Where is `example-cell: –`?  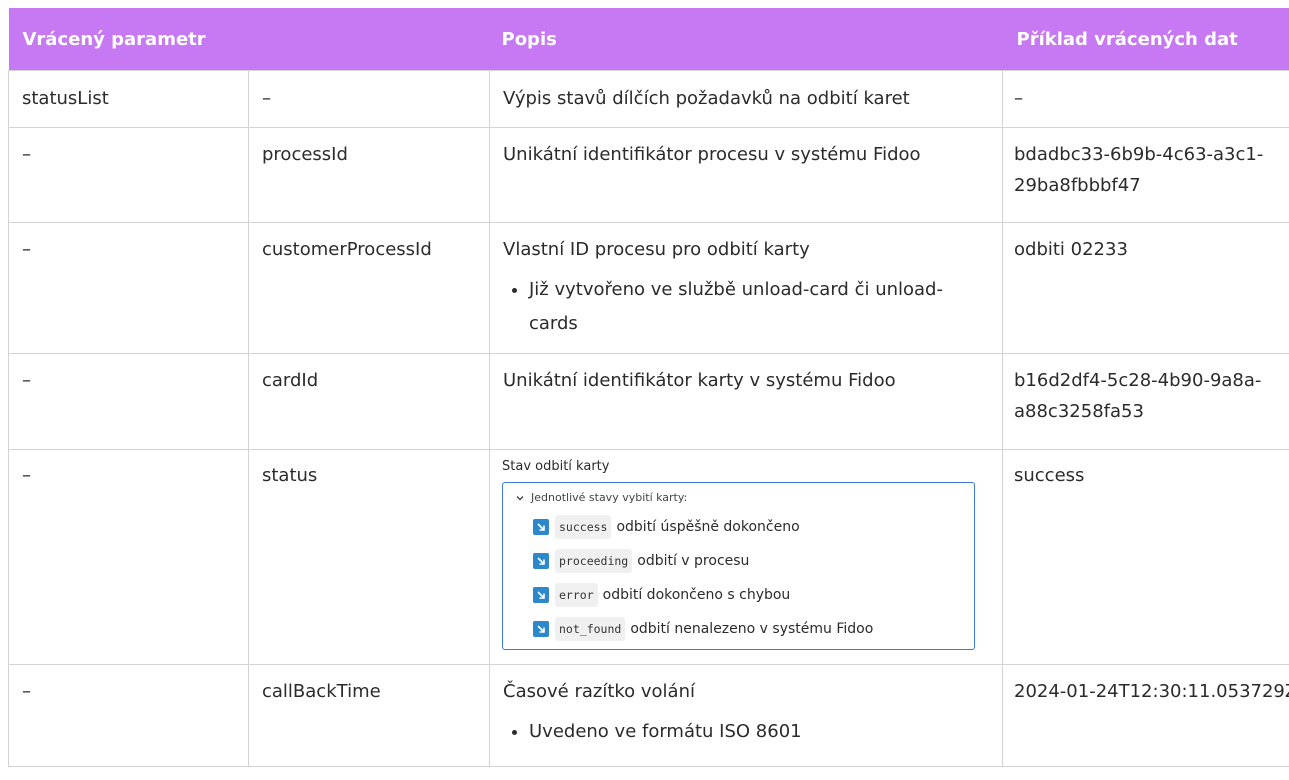
example-cell: – is located at coordinates (1145, 99).